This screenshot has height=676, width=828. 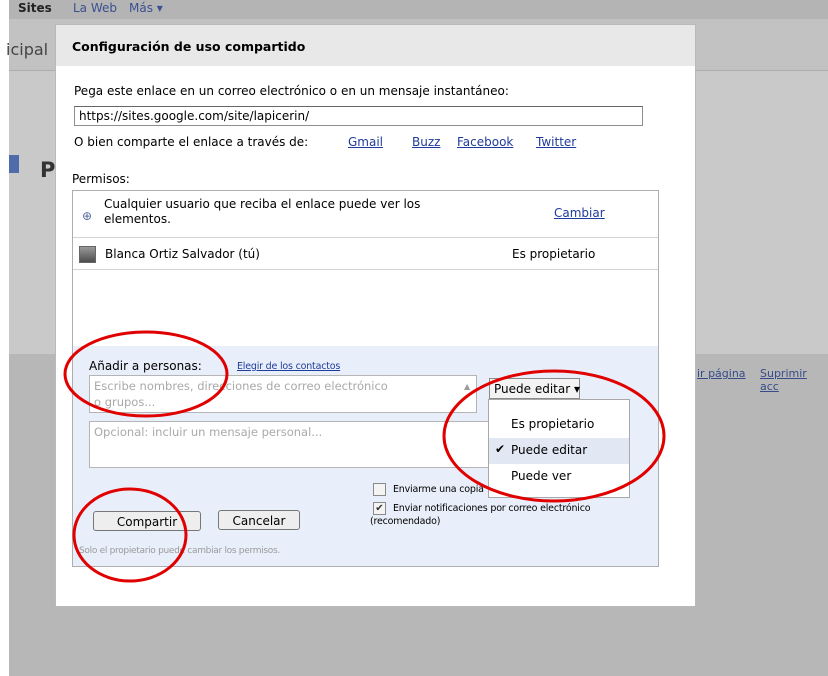 What do you see at coordinates (375, 45) in the screenshot?
I see `dialog-title-bar: Configuración de uso compartido` at bounding box center [375, 45].